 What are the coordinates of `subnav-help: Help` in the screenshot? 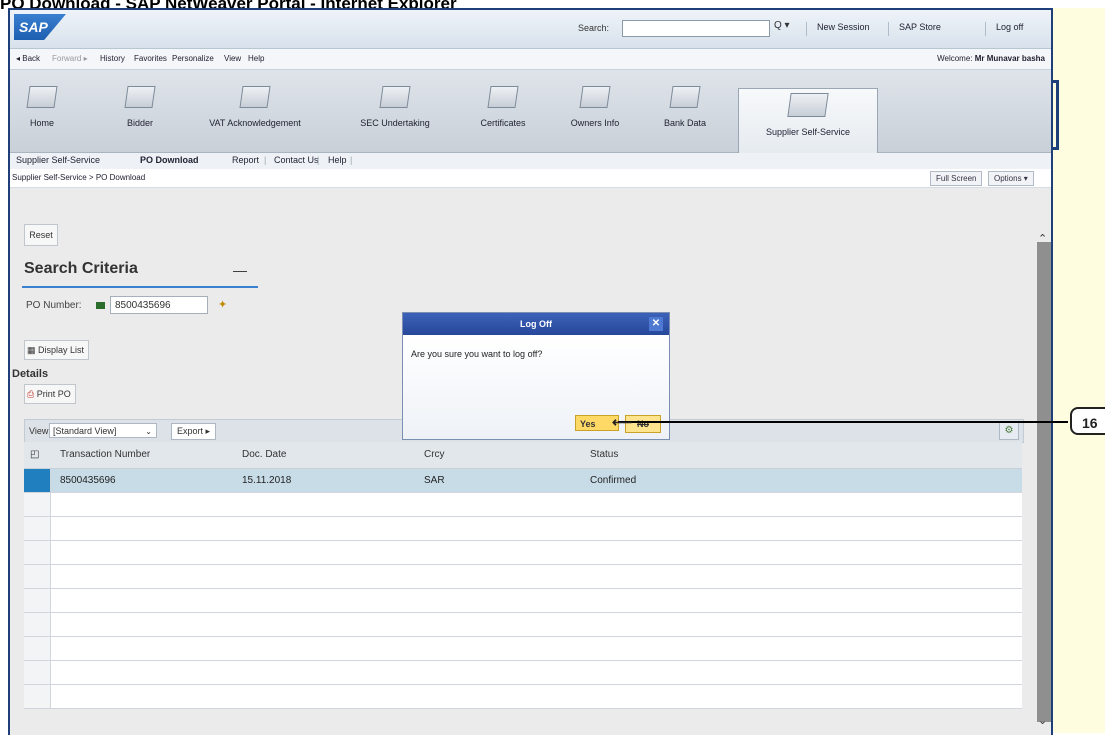 It's located at (337, 160).